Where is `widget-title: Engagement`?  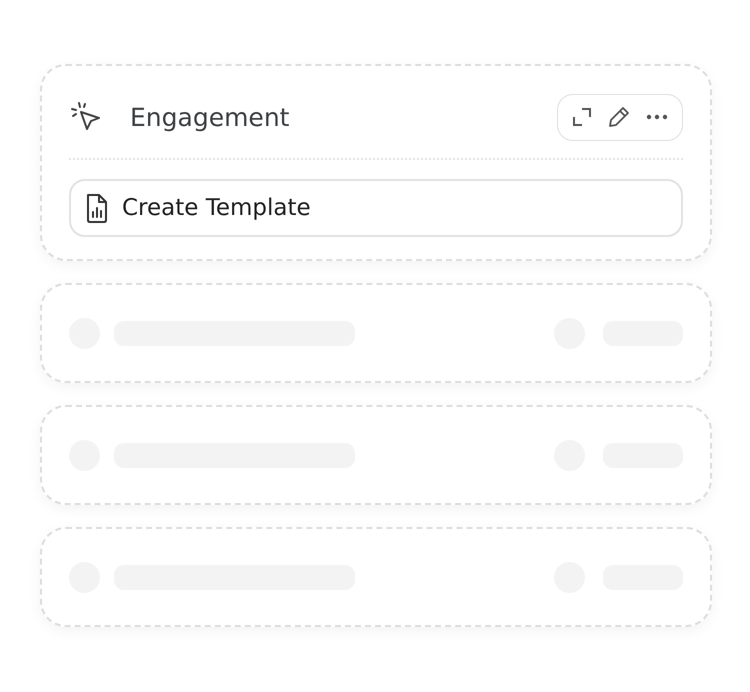 widget-title: Engagement is located at coordinates (210, 117).